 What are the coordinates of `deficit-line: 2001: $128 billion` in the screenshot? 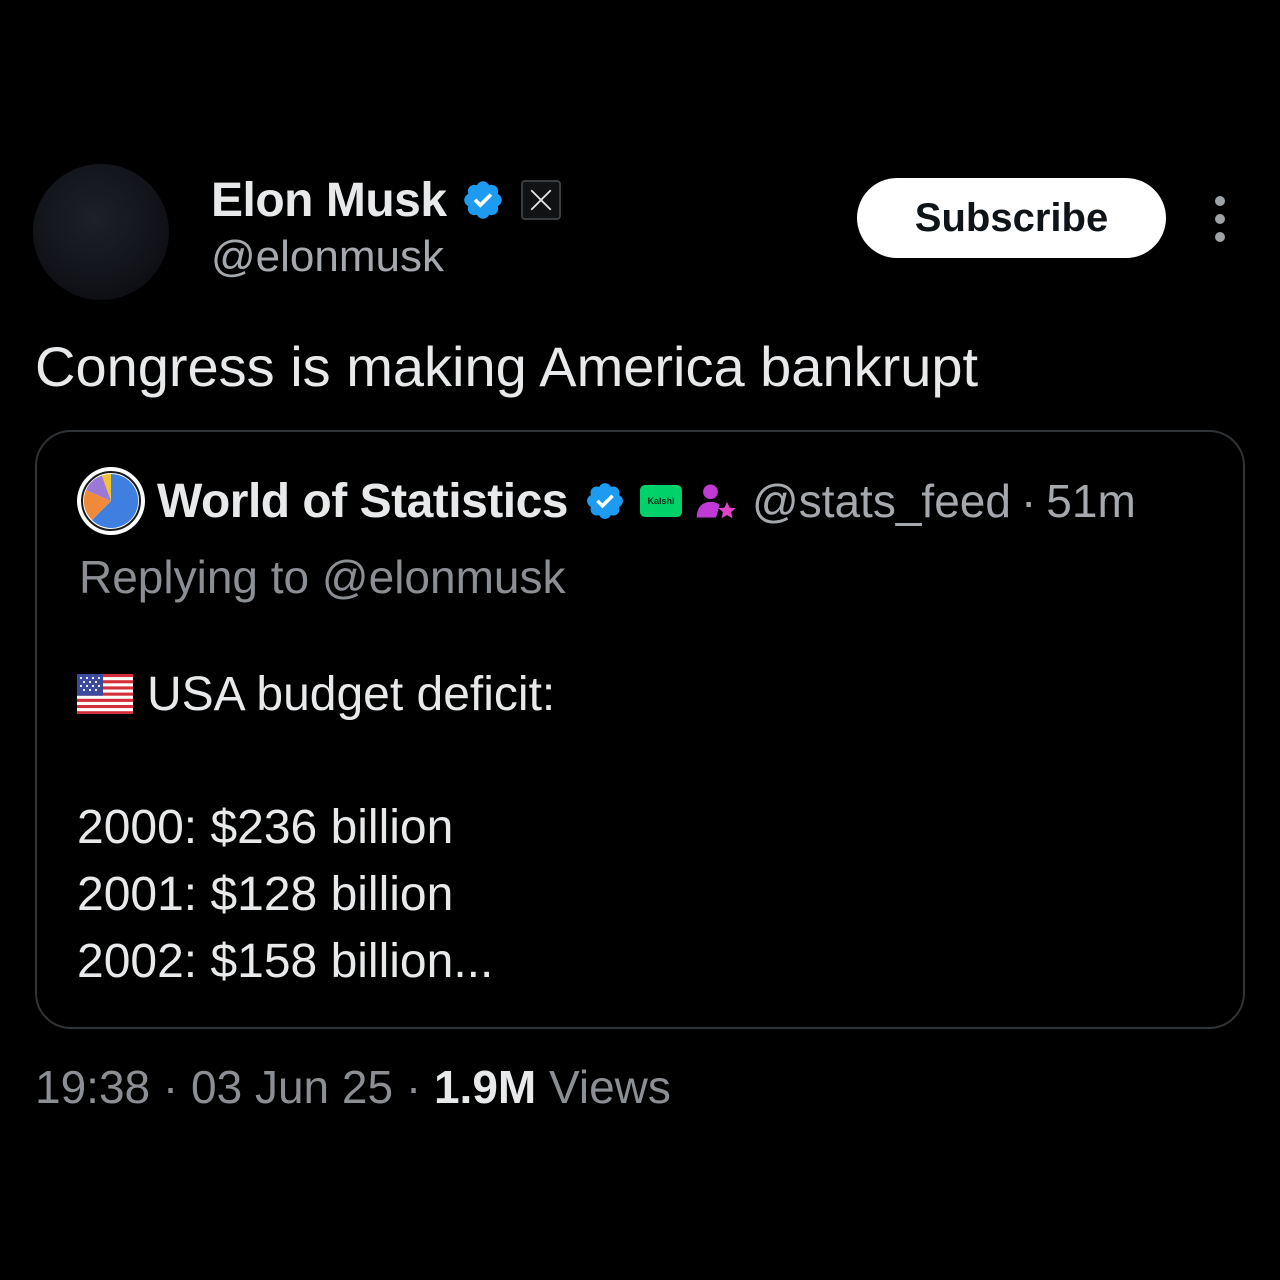 It's located at (265, 894).